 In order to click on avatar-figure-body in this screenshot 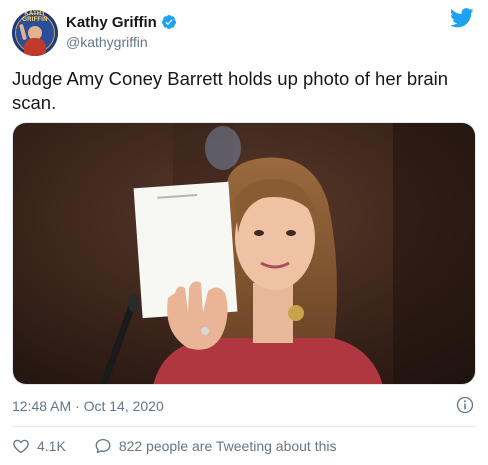, I will do `click(35, 47)`.